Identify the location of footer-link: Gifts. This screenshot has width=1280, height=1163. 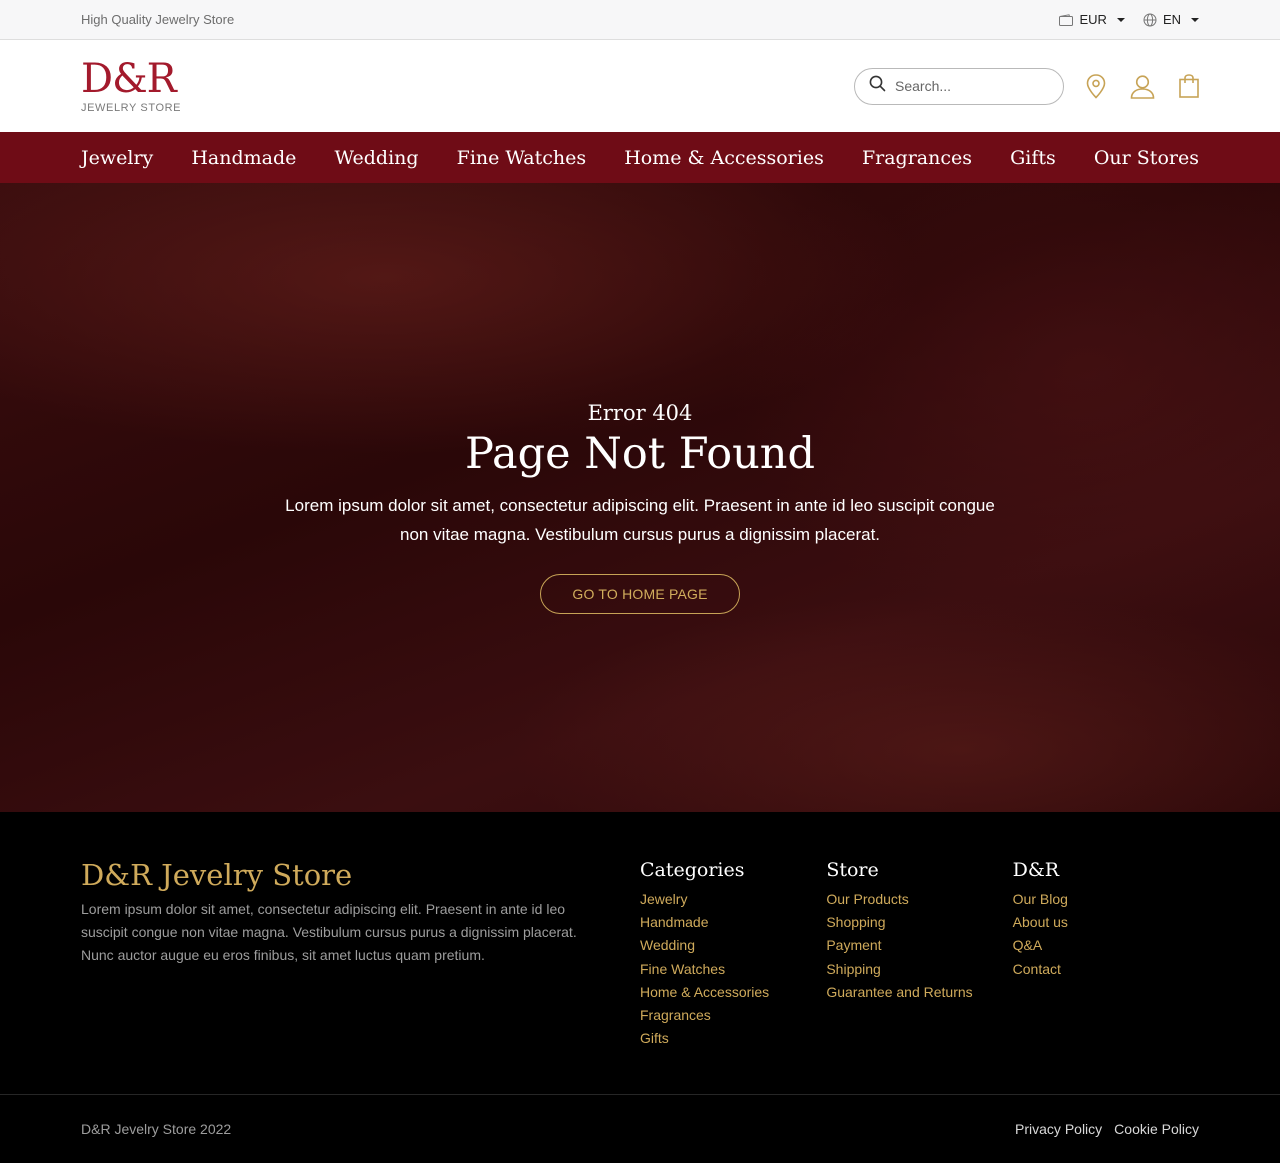
(733, 1038).